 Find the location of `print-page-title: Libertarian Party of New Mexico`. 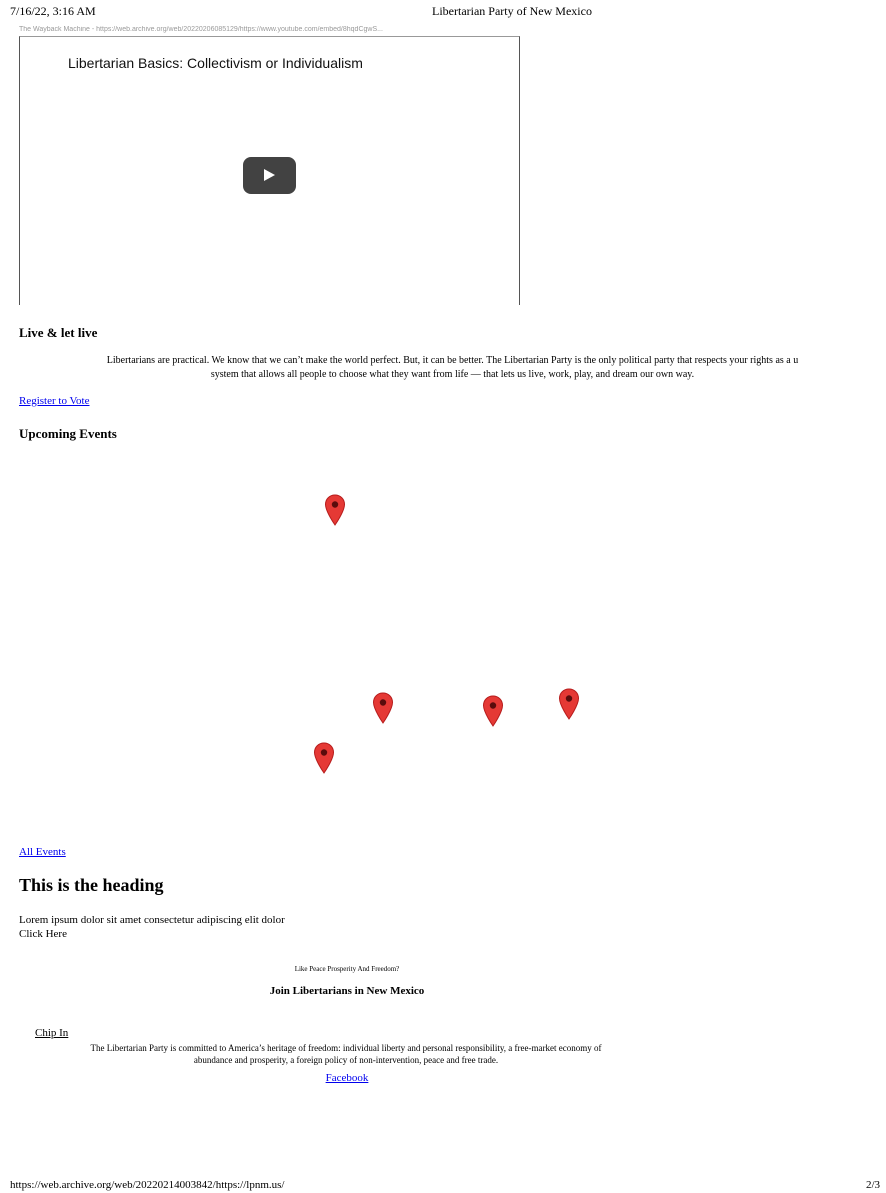

print-page-title: Libertarian Party of New Mexico is located at coordinates (512, 11).